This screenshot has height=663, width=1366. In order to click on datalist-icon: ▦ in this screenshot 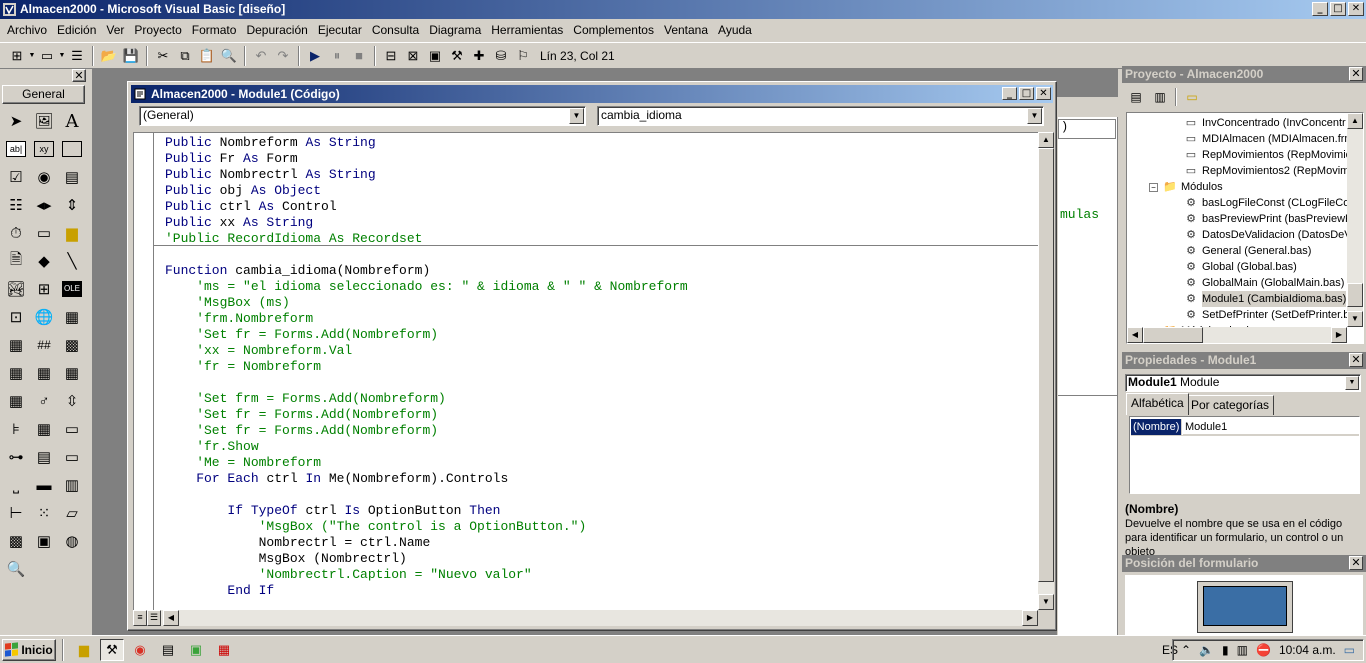, I will do `click(44, 373)`.